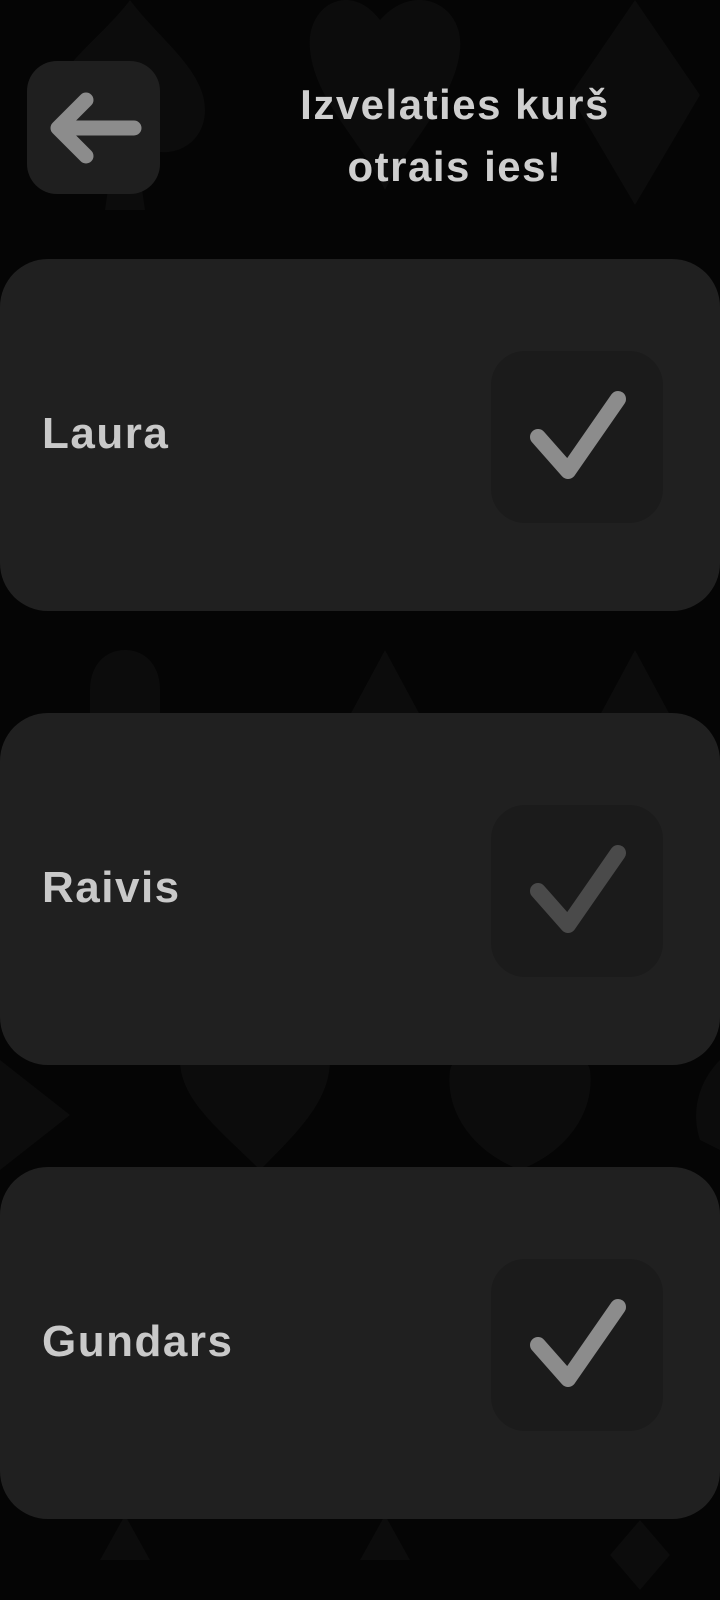  I want to click on player-name: Laura, so click(106, 433).